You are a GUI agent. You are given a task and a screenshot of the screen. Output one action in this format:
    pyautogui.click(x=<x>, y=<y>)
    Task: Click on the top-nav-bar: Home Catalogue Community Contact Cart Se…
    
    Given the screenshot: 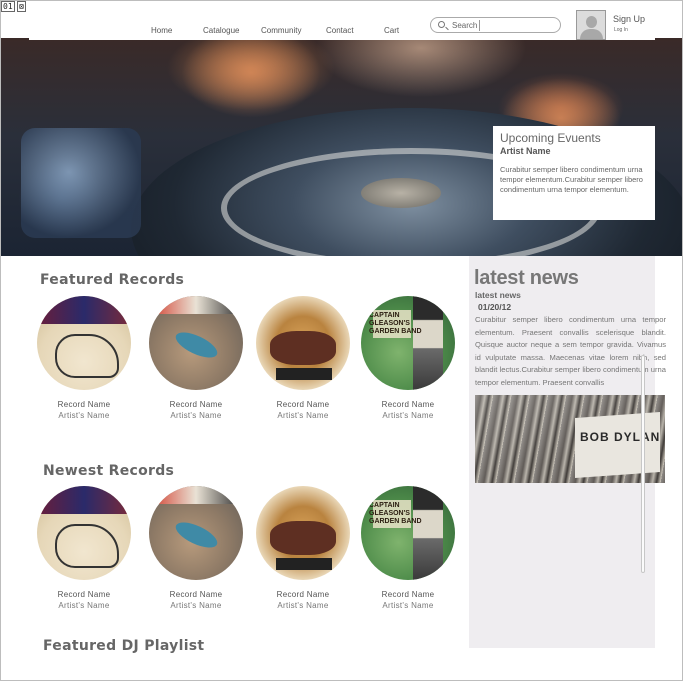 What is the action you would take?
    pyautogui.click(x=342, y=23)
    